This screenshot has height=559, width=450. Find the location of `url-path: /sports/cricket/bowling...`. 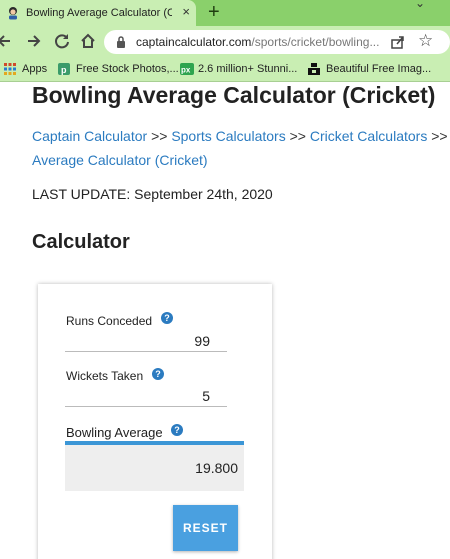

url-path: /sports/cricket/bowling... is located at coordinates (315, 42).